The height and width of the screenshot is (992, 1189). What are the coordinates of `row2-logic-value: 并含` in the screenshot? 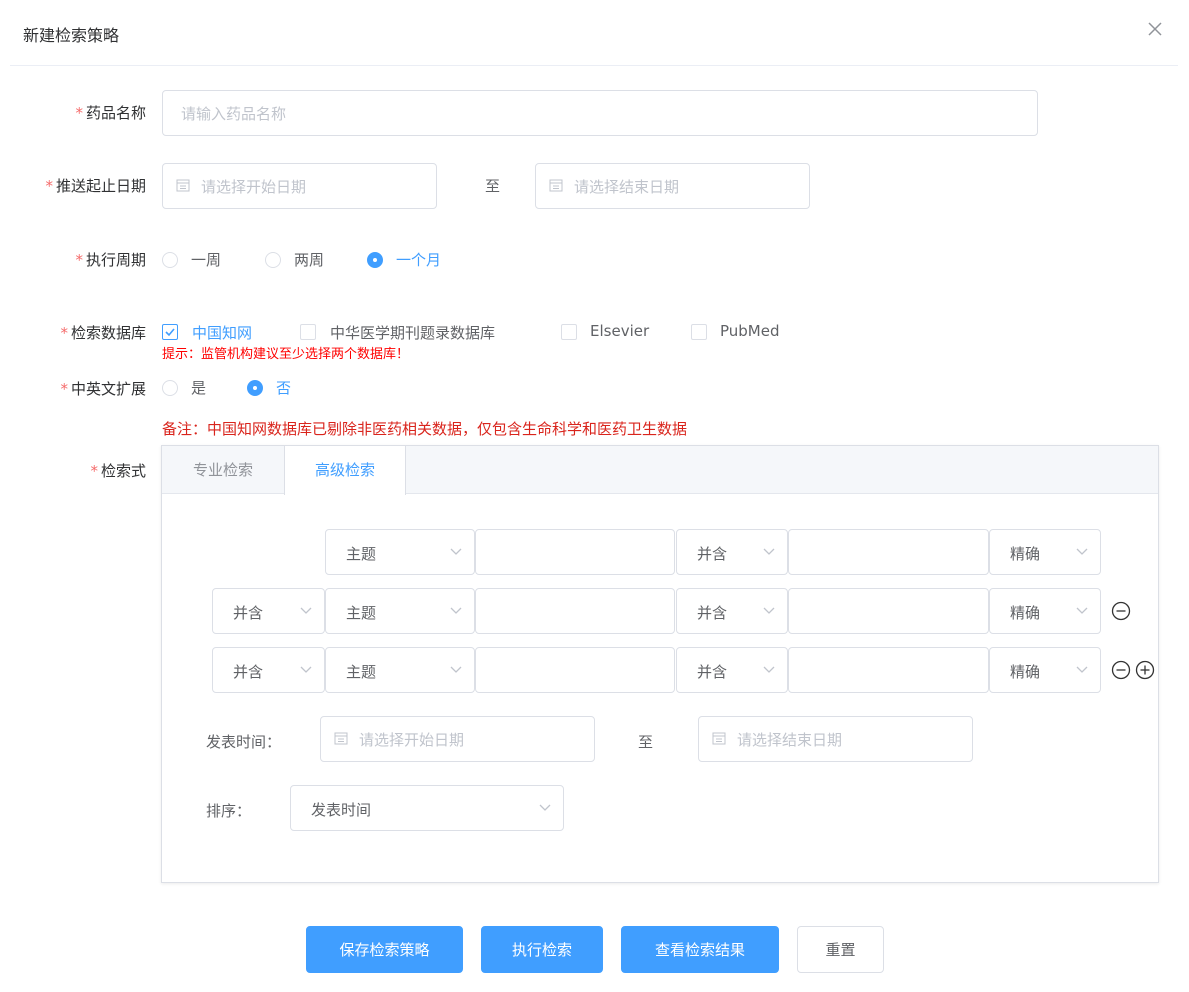 It's located at (248, 613).